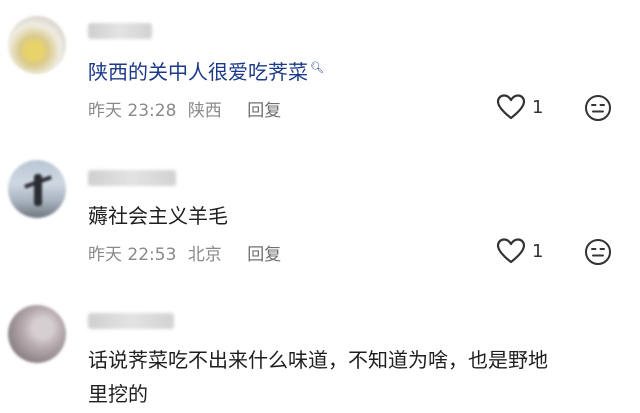  Describe the element at coordinates (204, 111) in the screenshot. I see `location: 陕西` at that location.